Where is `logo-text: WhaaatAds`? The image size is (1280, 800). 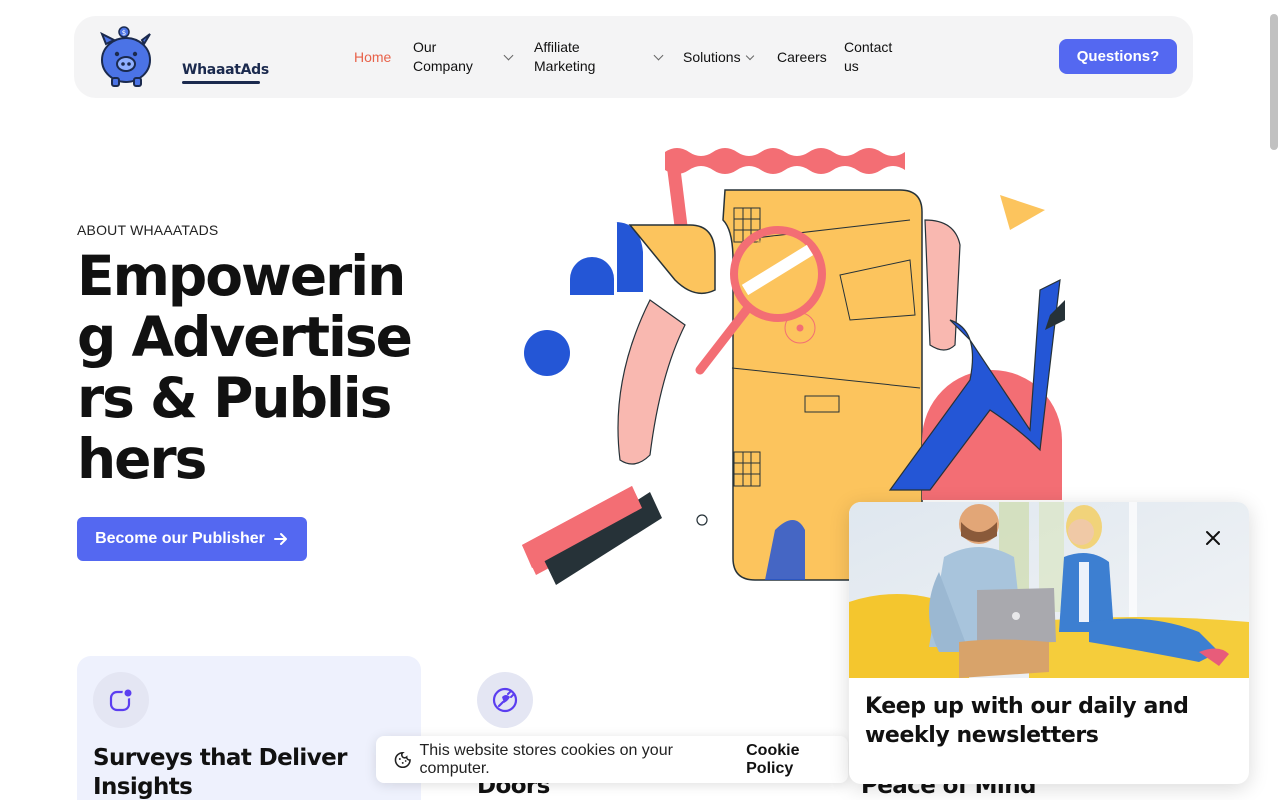 logo-text: WhaaatAds is located at coordinates (225, 70).